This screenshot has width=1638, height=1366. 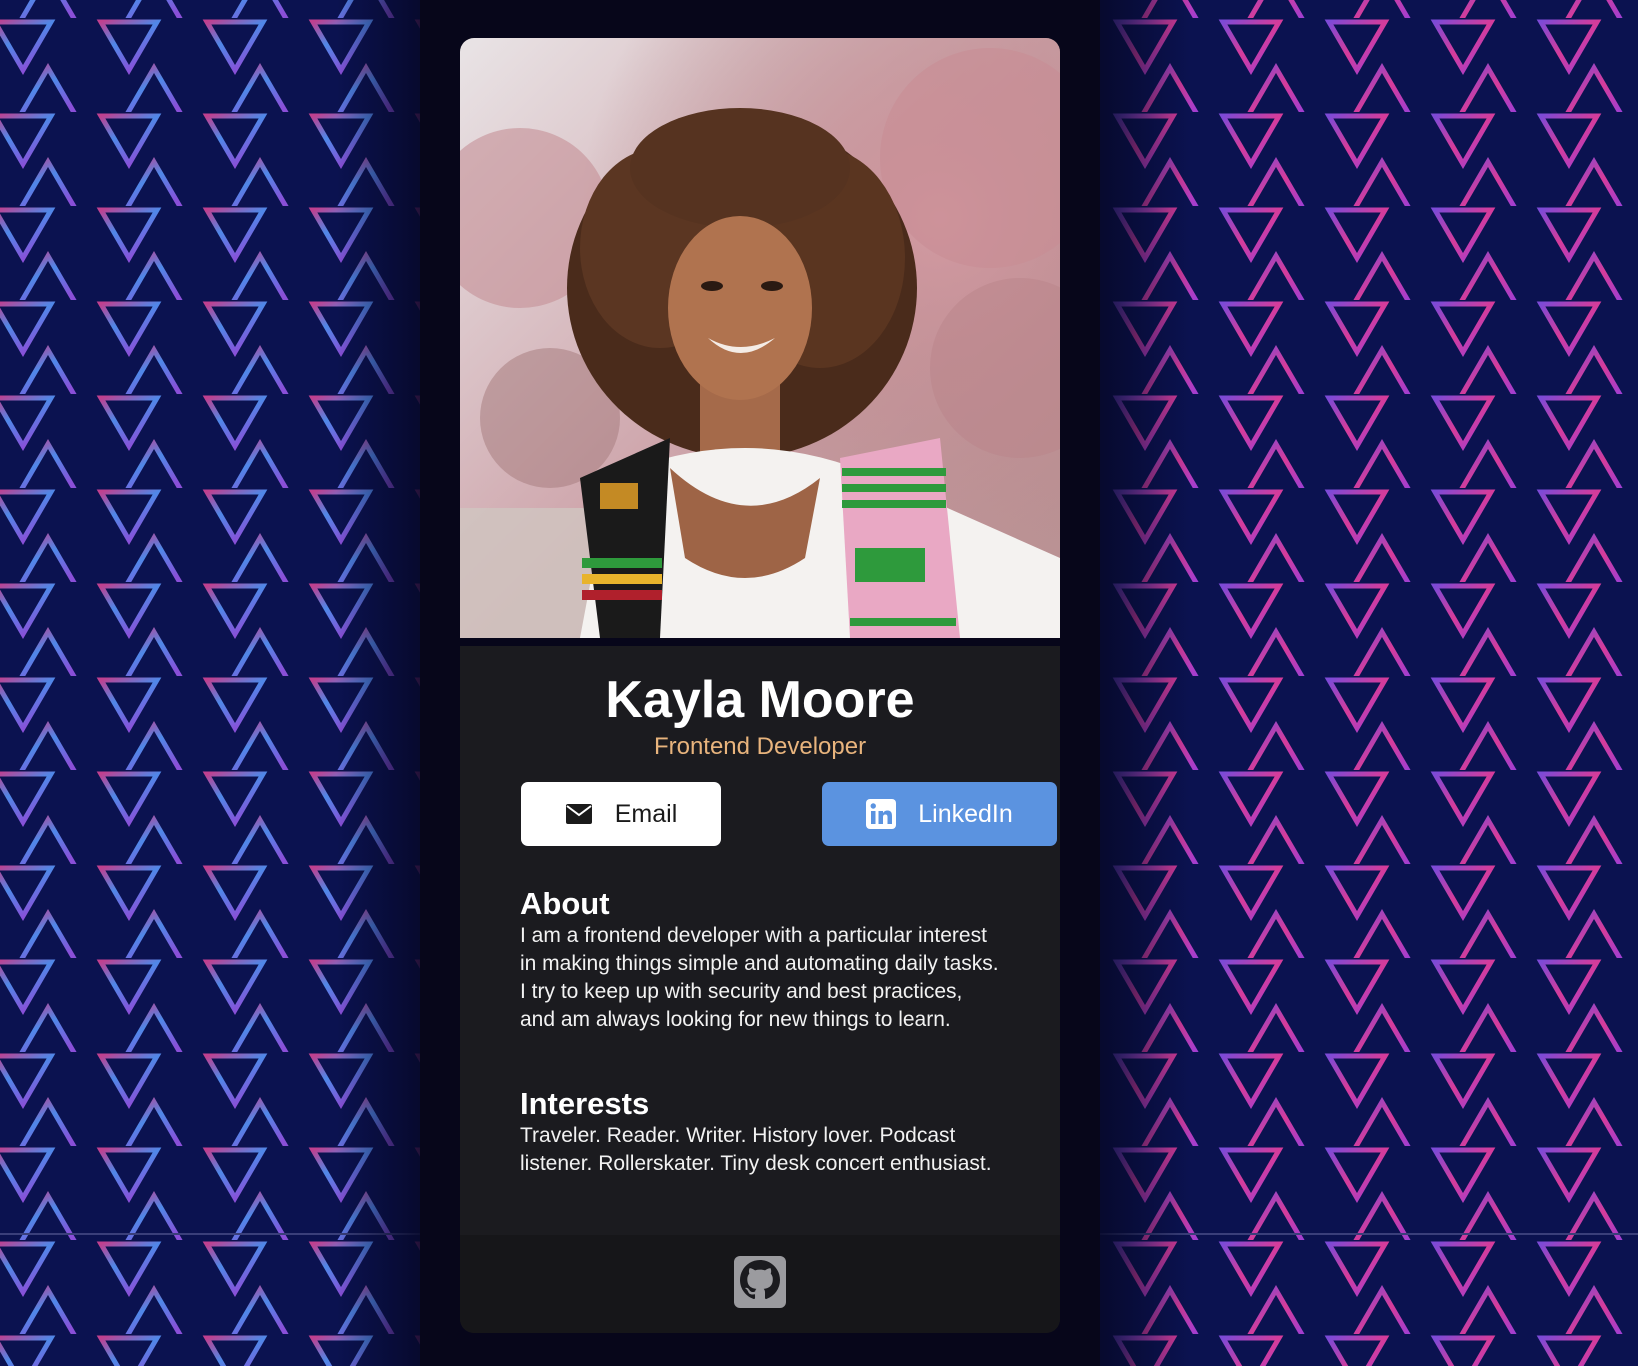 I want to click on github-icon, so click(x=760, y=1282).